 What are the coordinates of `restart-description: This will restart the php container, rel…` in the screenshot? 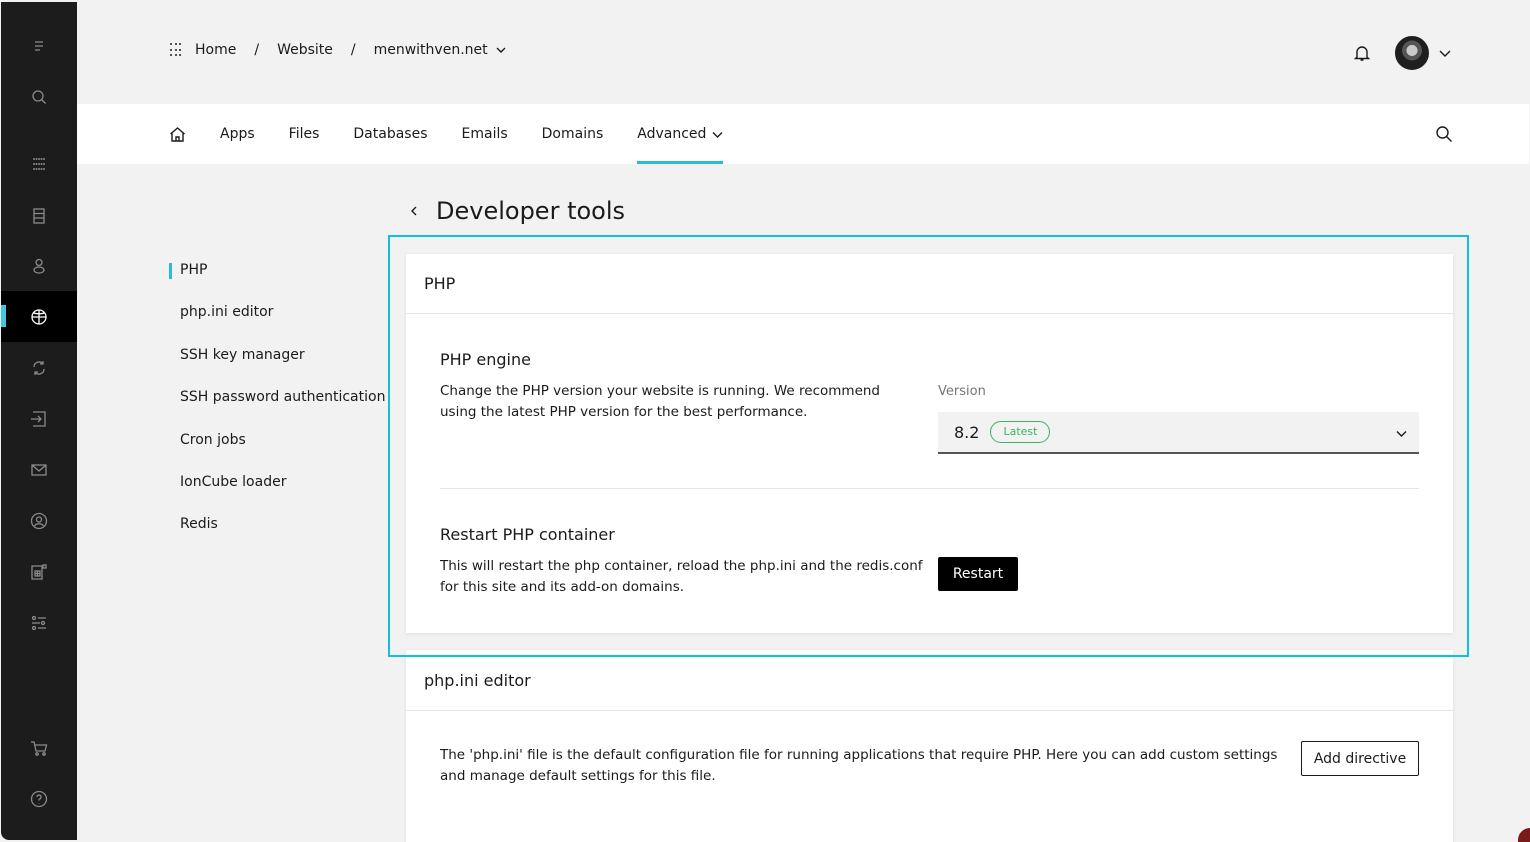 It's located at (681, 576).